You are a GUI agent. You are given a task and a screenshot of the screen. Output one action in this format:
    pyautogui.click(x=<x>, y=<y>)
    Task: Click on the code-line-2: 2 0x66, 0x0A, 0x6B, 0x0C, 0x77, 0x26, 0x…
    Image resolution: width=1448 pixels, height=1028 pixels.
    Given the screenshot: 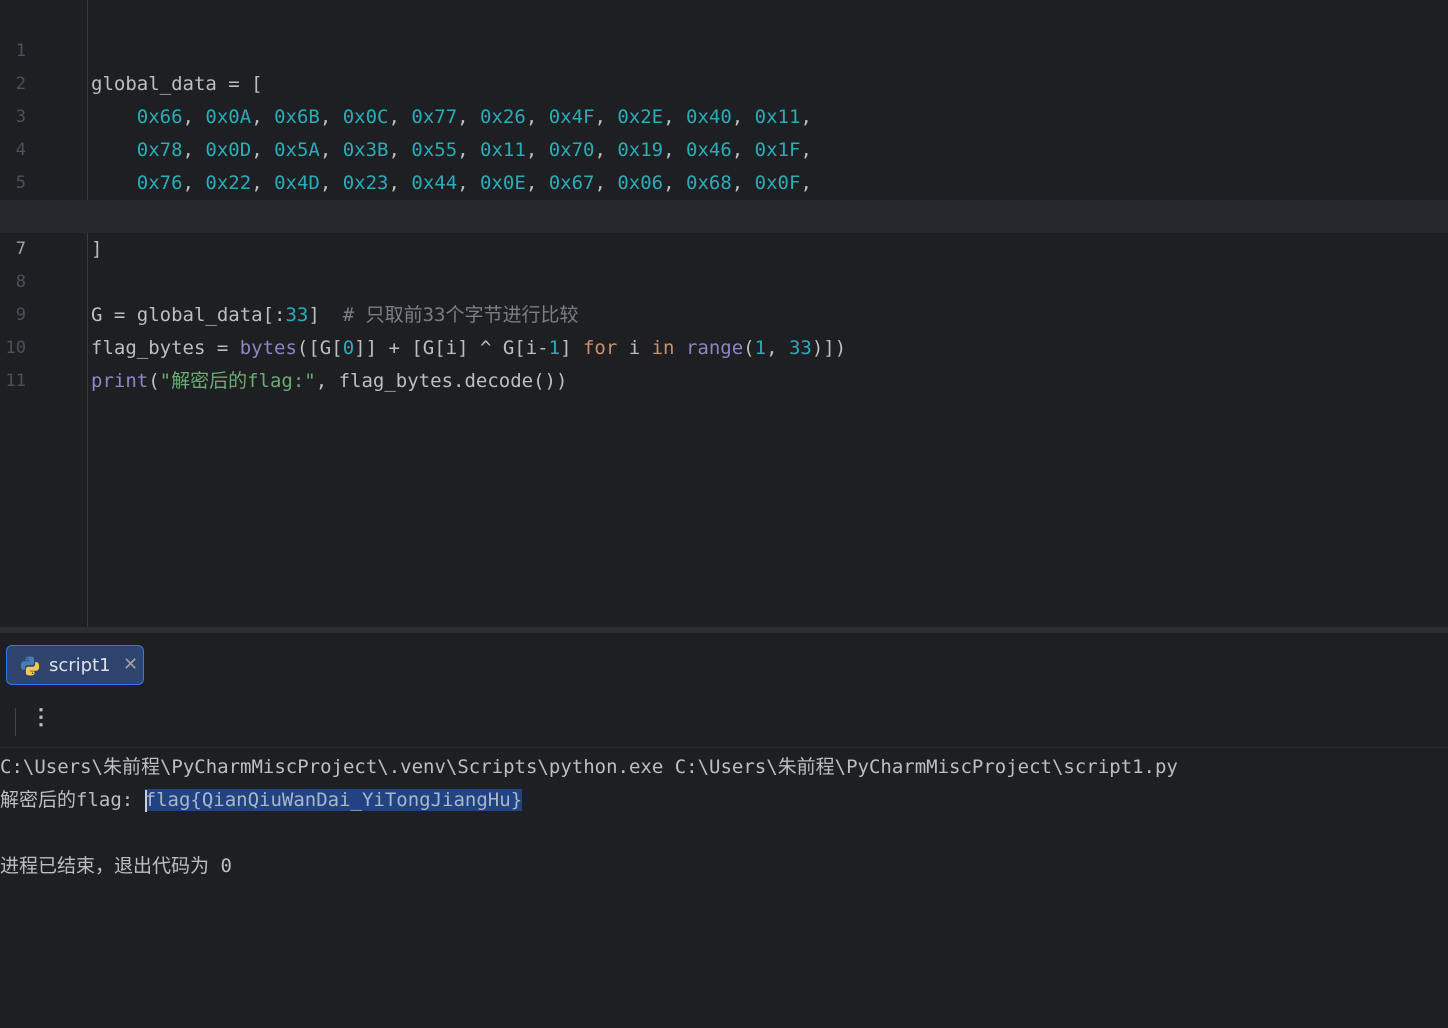 What is the action you would take?
    pyautogui.click(x=724, y=81)
    